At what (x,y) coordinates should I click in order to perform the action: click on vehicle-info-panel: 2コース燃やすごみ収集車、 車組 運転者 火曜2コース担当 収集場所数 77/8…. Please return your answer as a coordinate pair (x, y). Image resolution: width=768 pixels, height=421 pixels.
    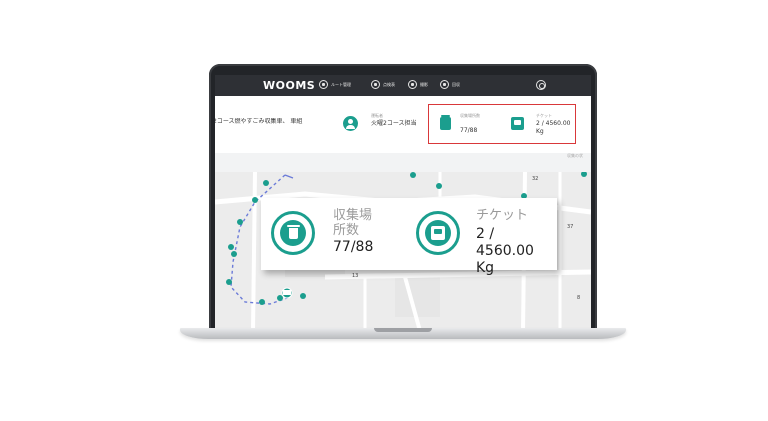
    Looking at the image, I should click on (403, 127).